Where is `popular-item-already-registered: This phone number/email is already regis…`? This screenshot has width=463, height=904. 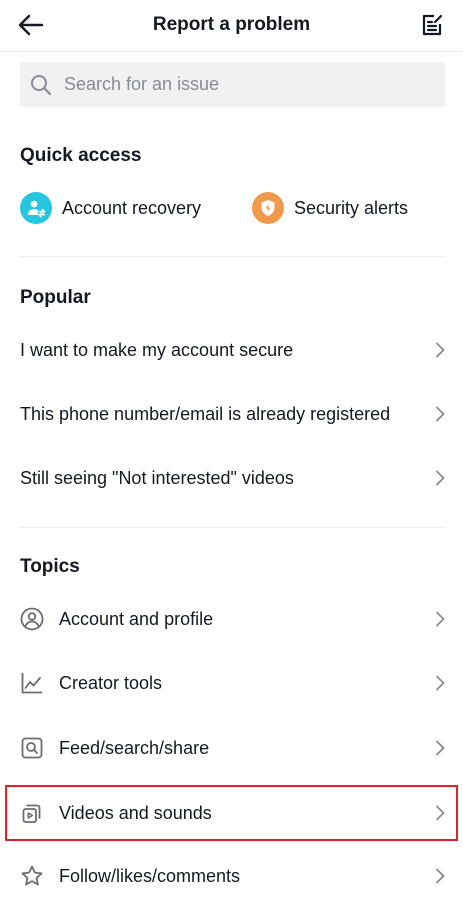
popular-item-already-registered: This phone number/email is already regis… is located at coordinates (231, 414).